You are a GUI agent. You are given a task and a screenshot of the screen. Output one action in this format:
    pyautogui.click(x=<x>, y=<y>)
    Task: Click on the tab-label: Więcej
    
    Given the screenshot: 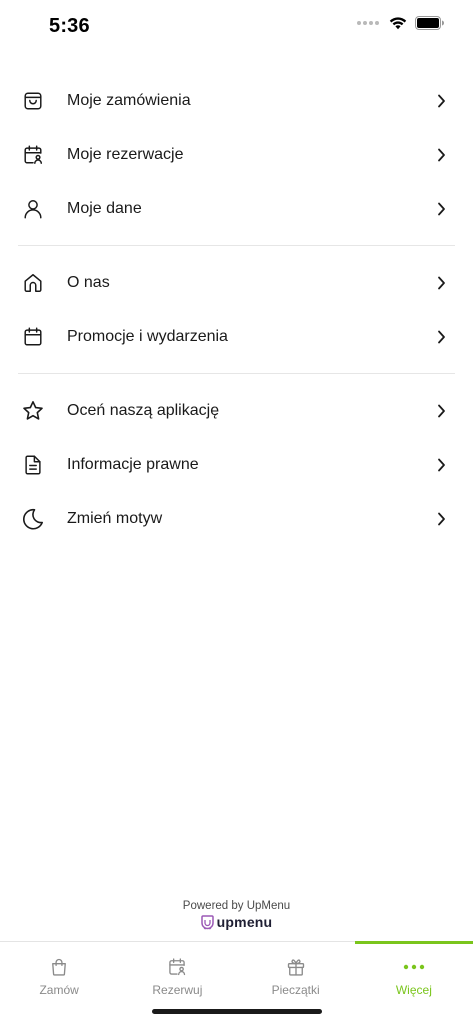 What is the action you would take?
    pyautogui.click(x=413, y=990)
    